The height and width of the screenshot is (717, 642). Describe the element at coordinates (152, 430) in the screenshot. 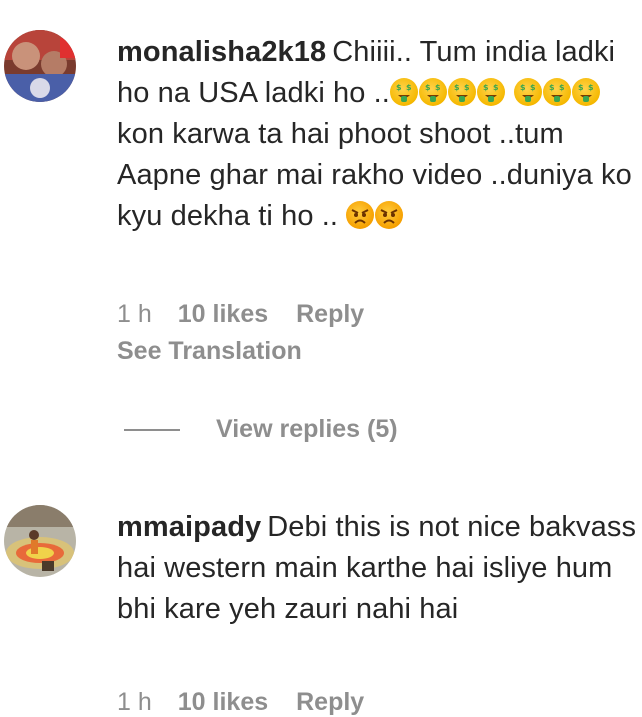

I see `replies-divider-line` at that location.